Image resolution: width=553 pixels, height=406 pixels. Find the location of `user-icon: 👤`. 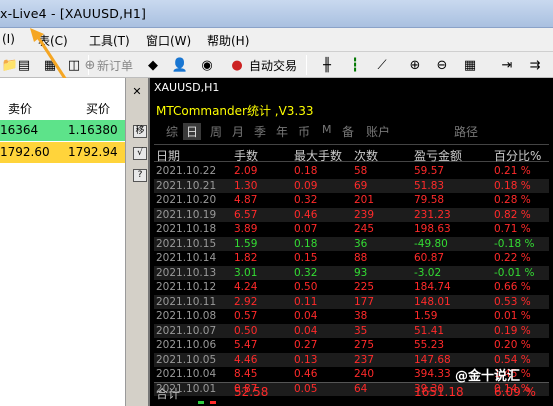

user-icon: 👤 is located at coordinates (180, 65).